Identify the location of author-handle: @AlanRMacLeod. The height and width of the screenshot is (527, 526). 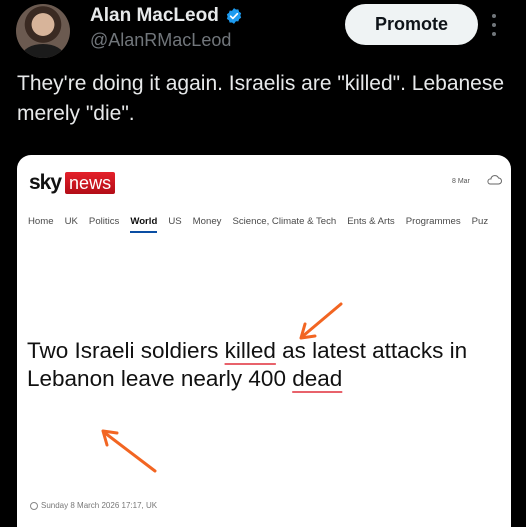
(160, 40).